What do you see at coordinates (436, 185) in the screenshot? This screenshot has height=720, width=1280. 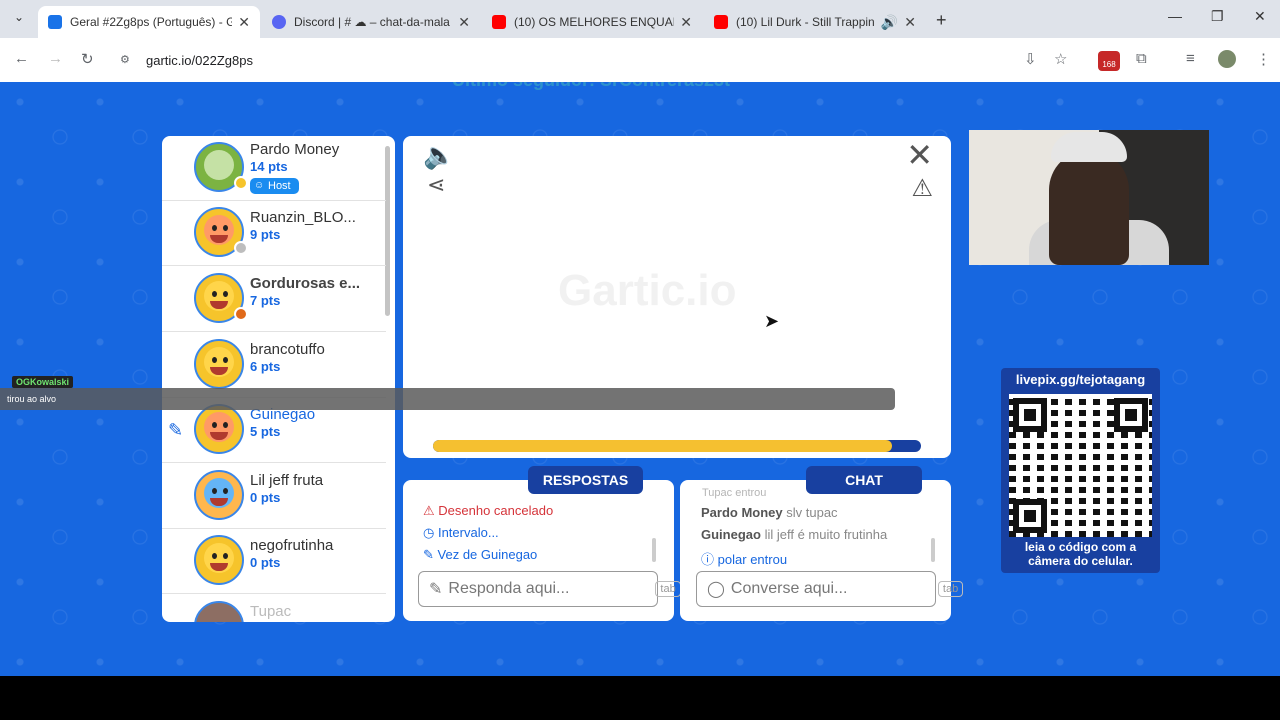 I see `share-icon: ⋖` at bounding box center [436, 185].